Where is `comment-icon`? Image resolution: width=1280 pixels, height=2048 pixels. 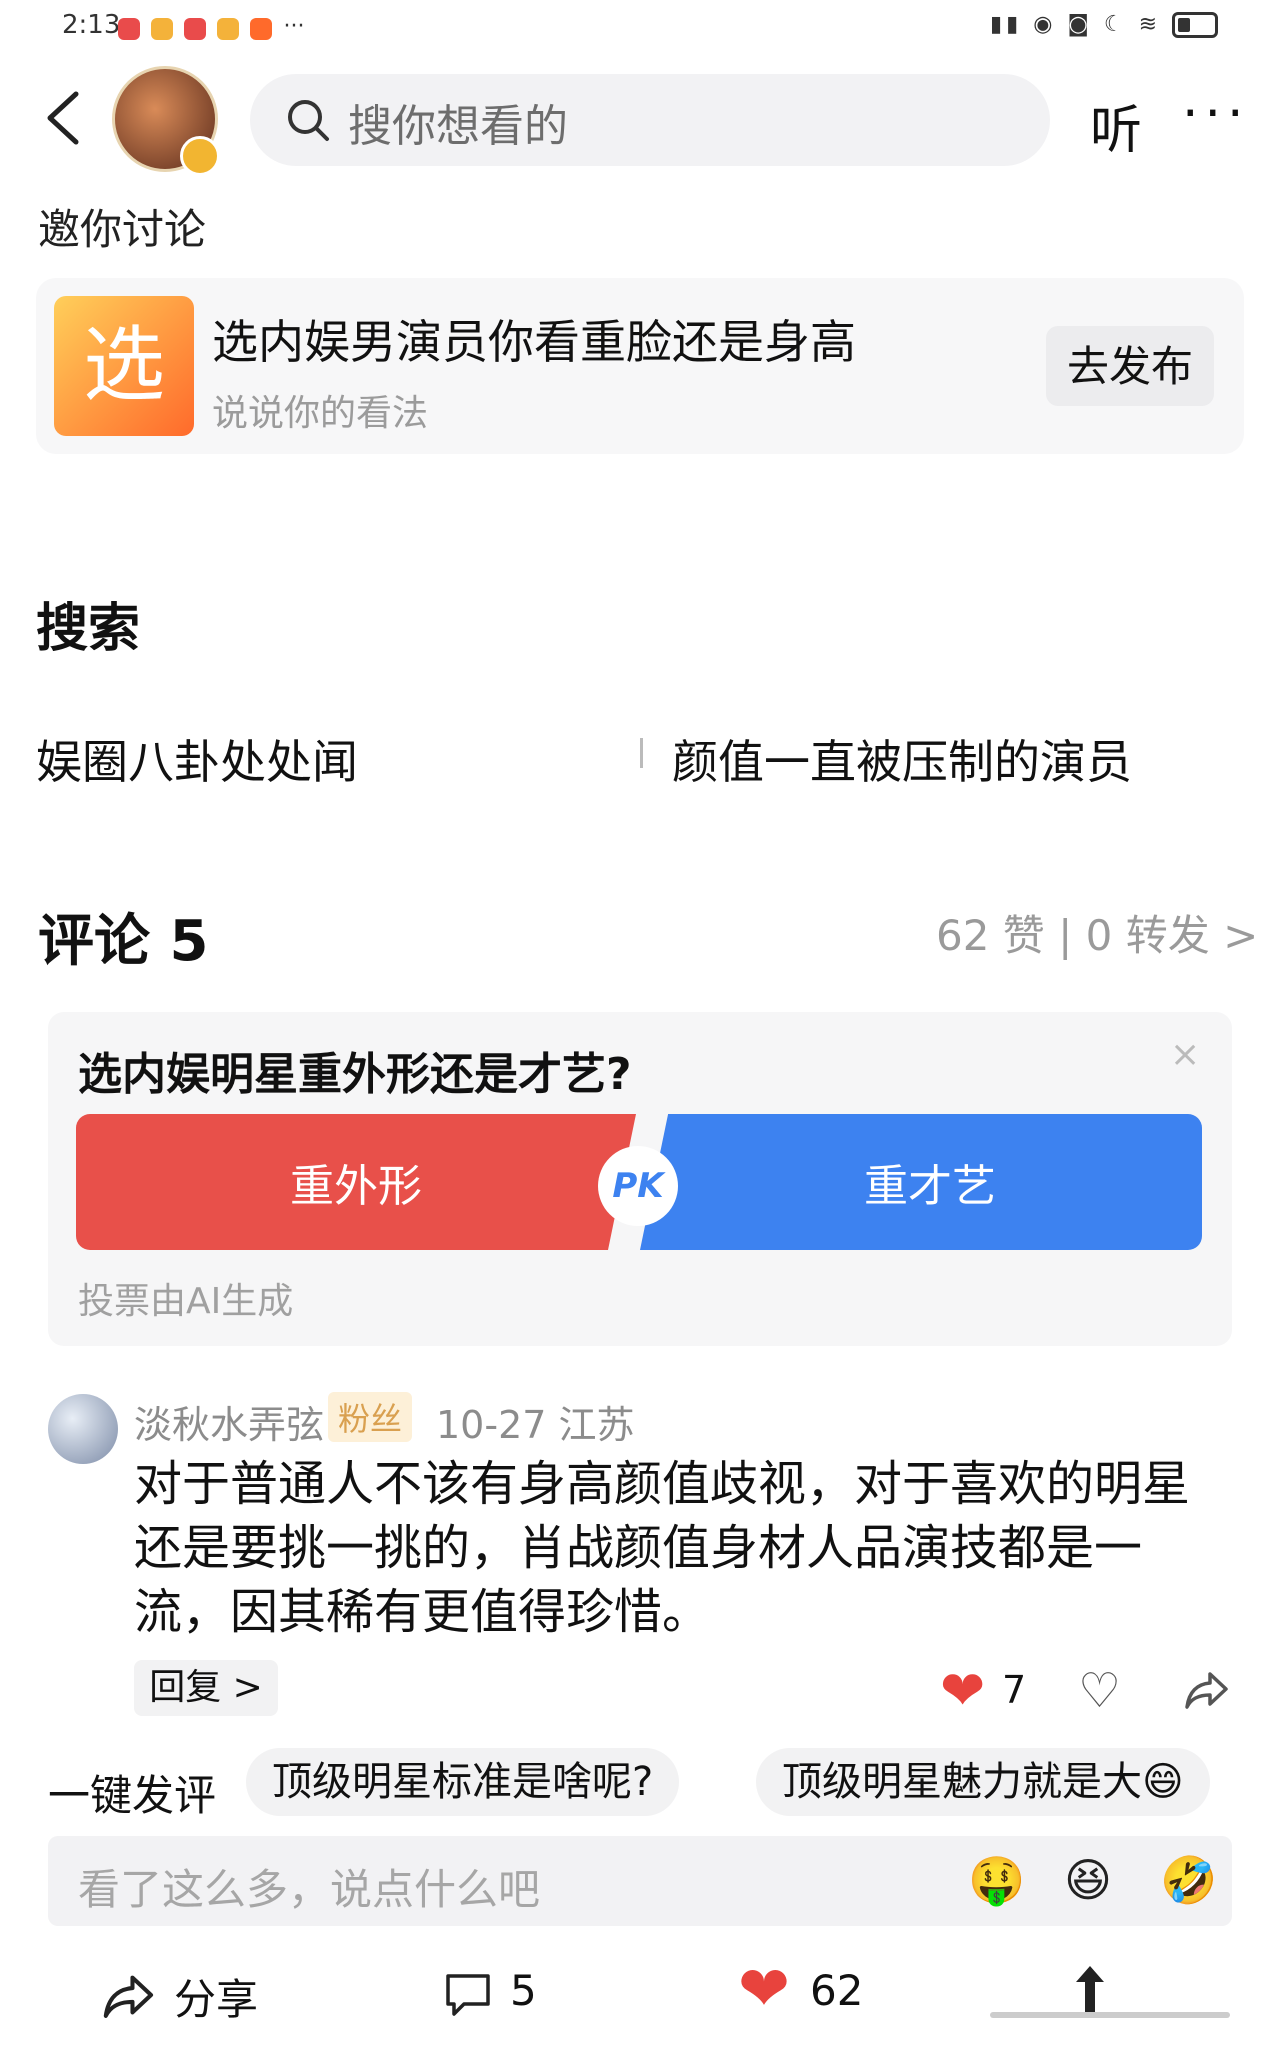 comment-icon is located at coordinates (468, 1997).